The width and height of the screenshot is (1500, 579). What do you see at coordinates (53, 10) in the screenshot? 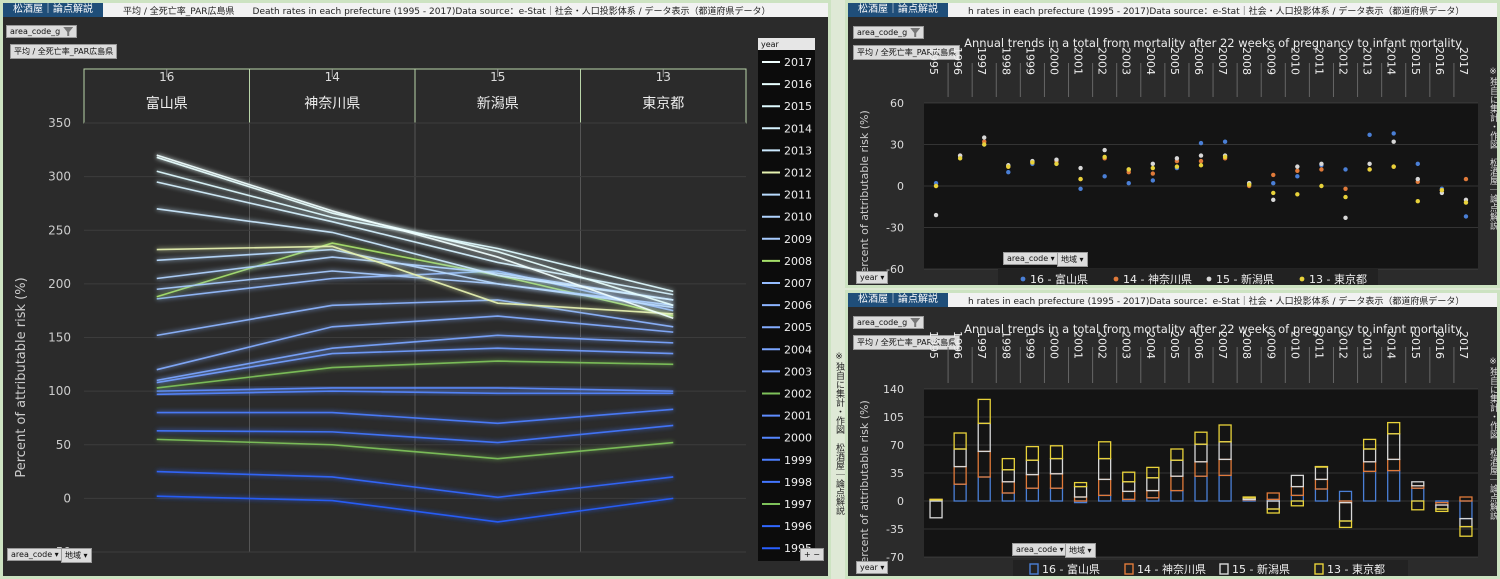
I see `brand-label: 松酒屋｜論点解説` at bounding box center [53, 10].